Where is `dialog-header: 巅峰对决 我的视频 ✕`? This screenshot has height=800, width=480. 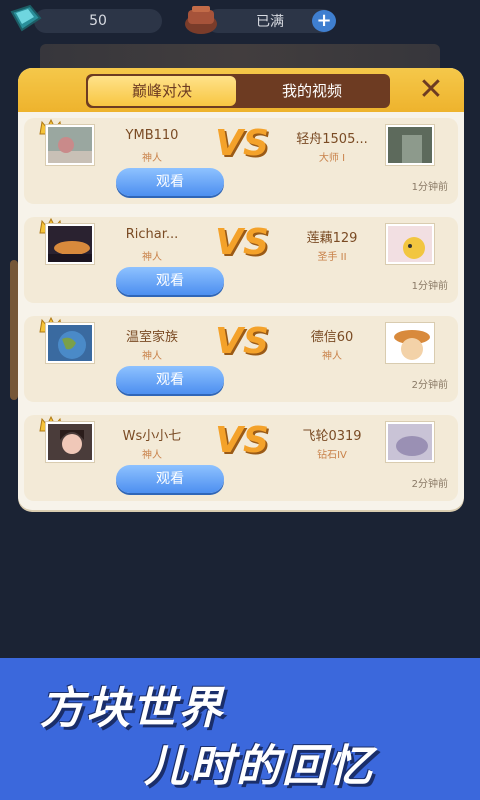 dialog-header: 巅峰对决 我的视频 ✕ is located at coordinates (241, 90).